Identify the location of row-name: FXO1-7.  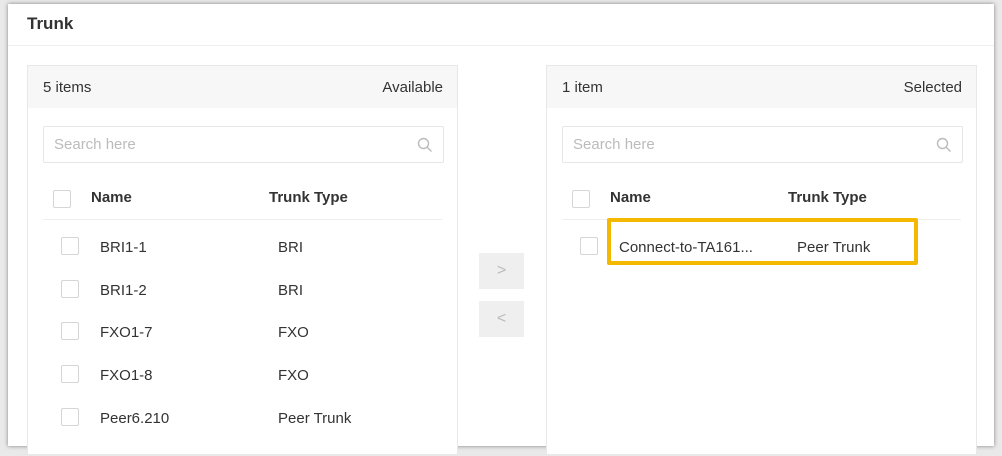
(126, 333).